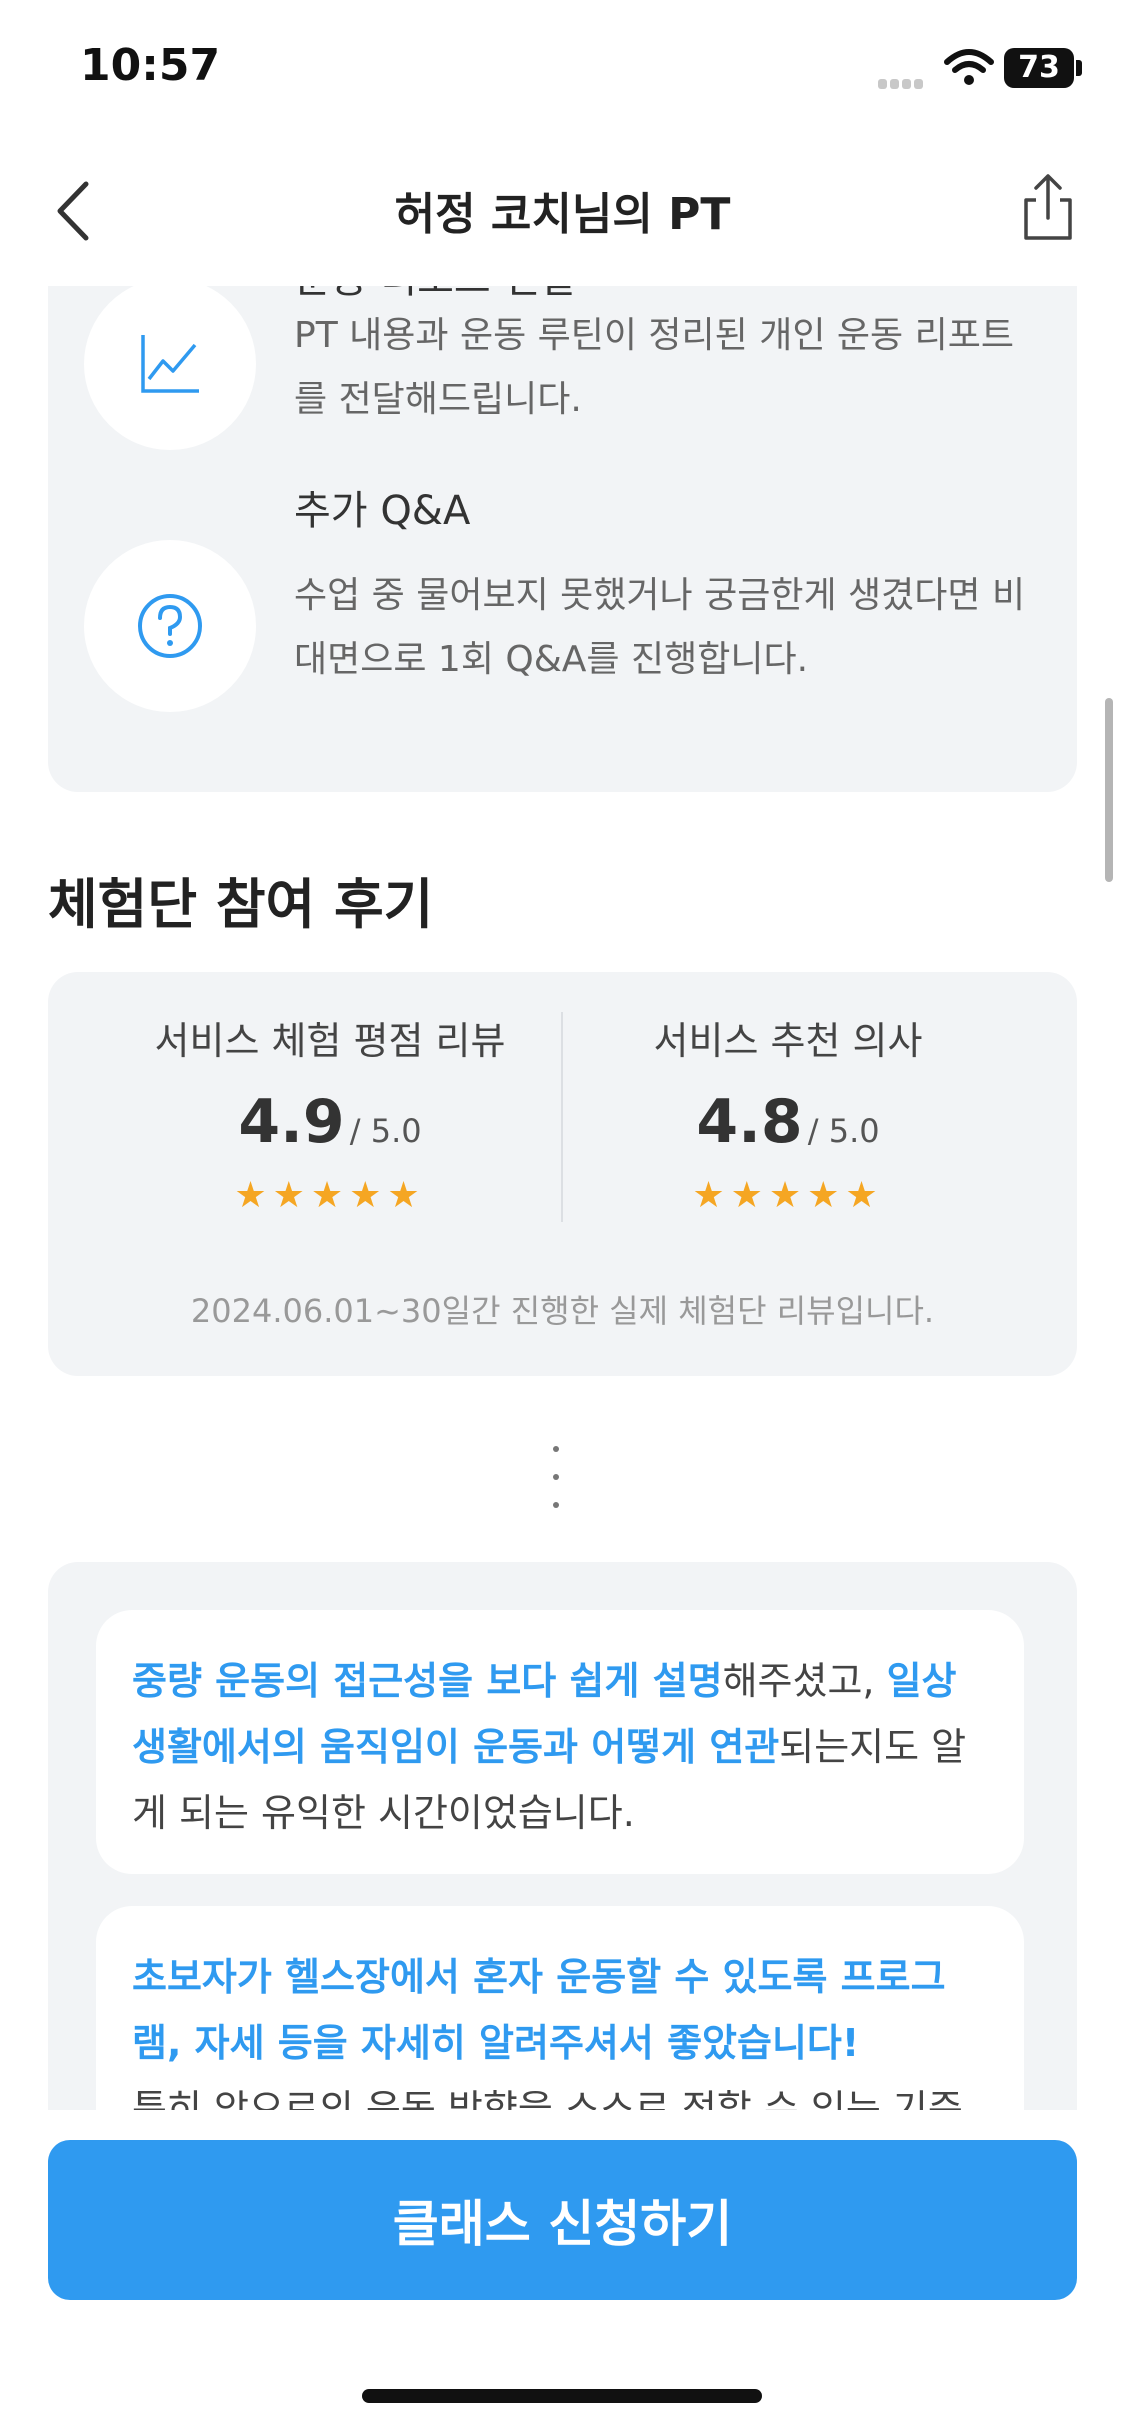 This screenshot has height=2436, width=1125. Describe the element at coordinates (557, 1488) in the screenshot. I see `more-dots-icon` at that location.